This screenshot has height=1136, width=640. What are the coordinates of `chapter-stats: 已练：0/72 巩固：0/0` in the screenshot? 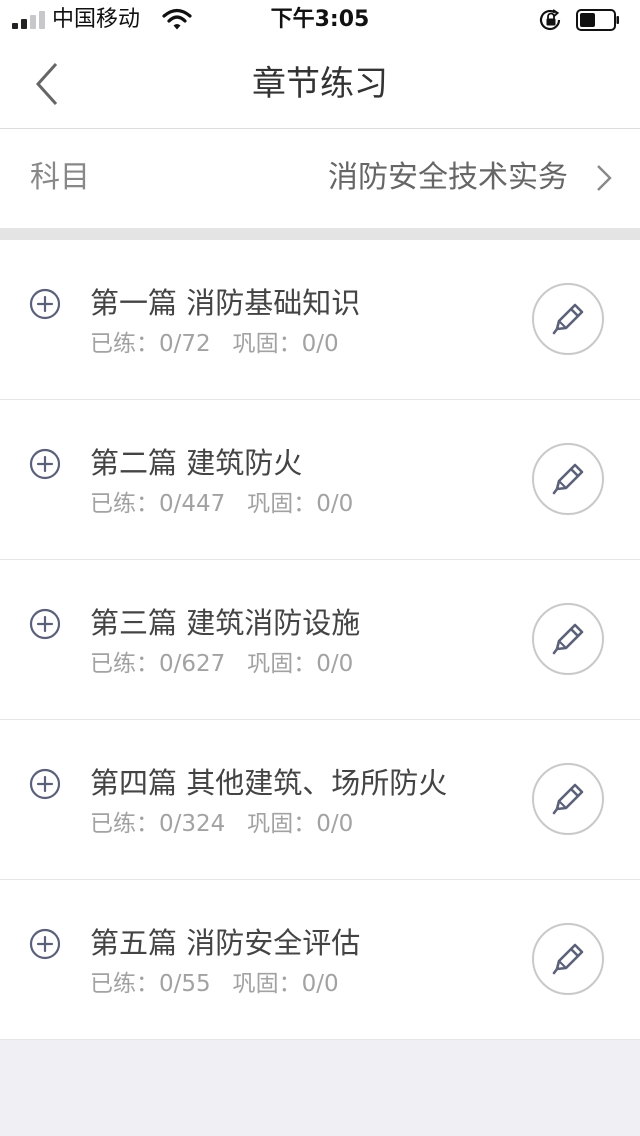 It's located at (214, 344).